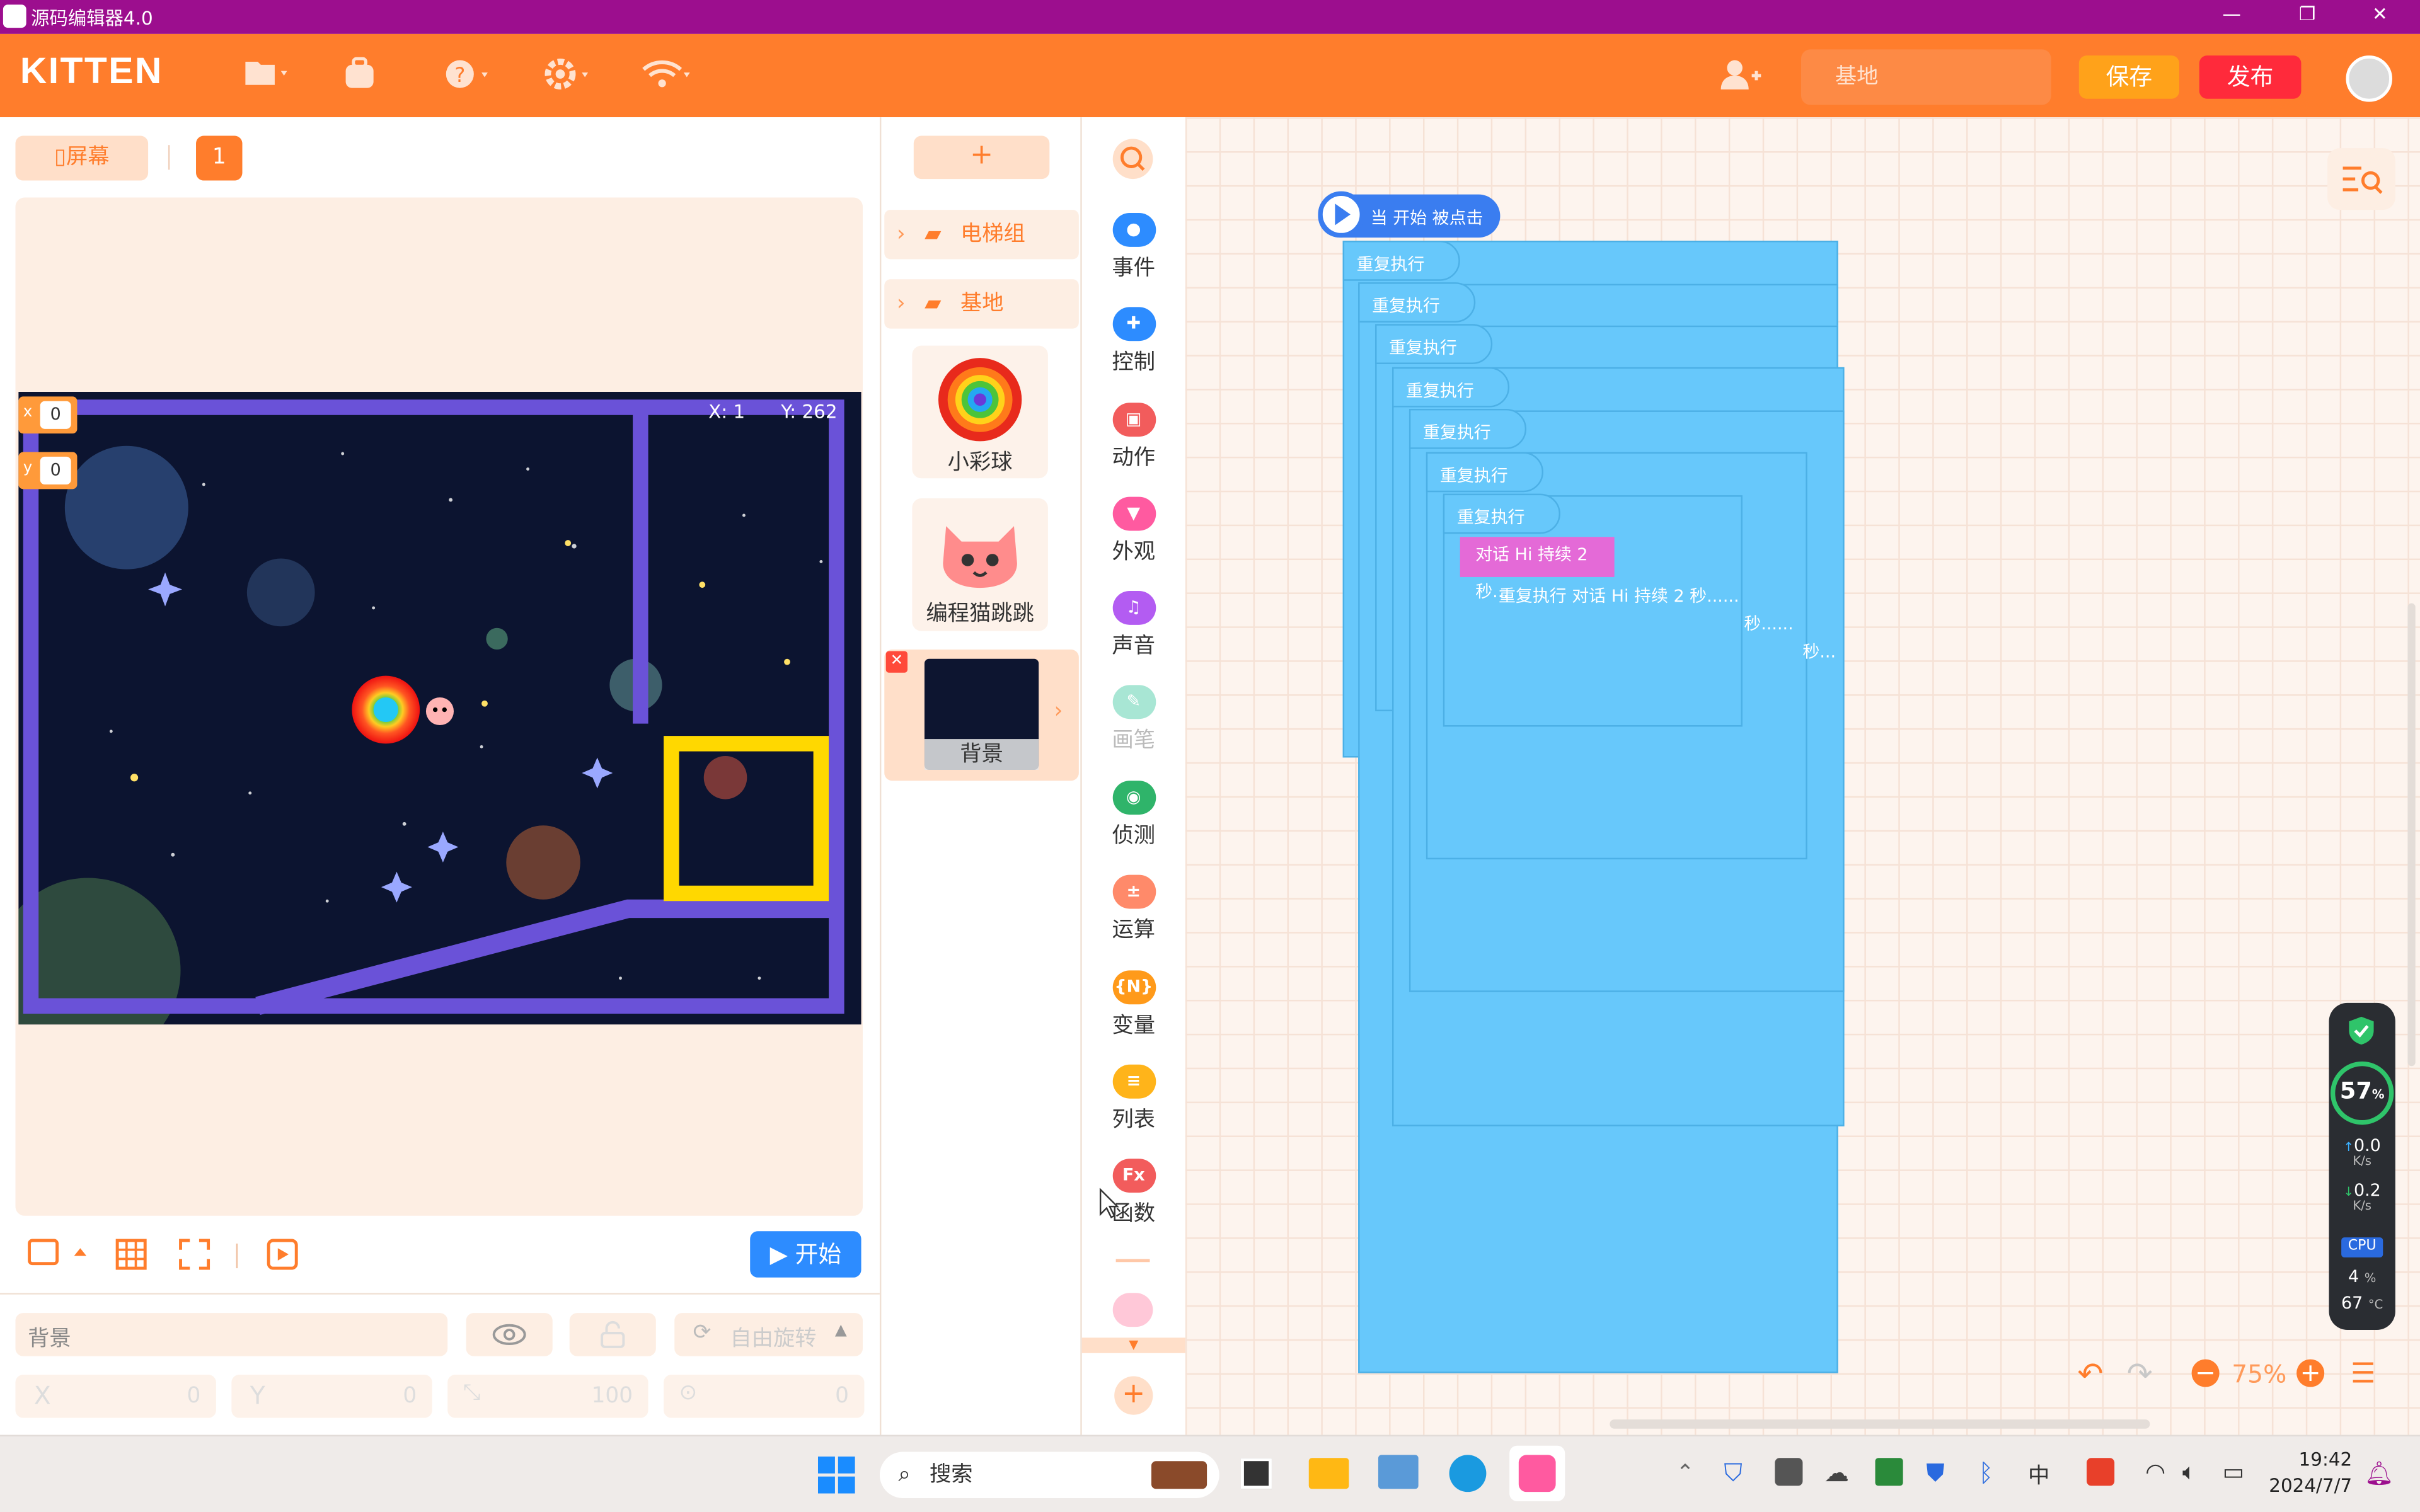  What do you see at coordinates (219, 158) in the screenshot?
I see `tab-screen-1: 1` at bounding box center [219, 158].